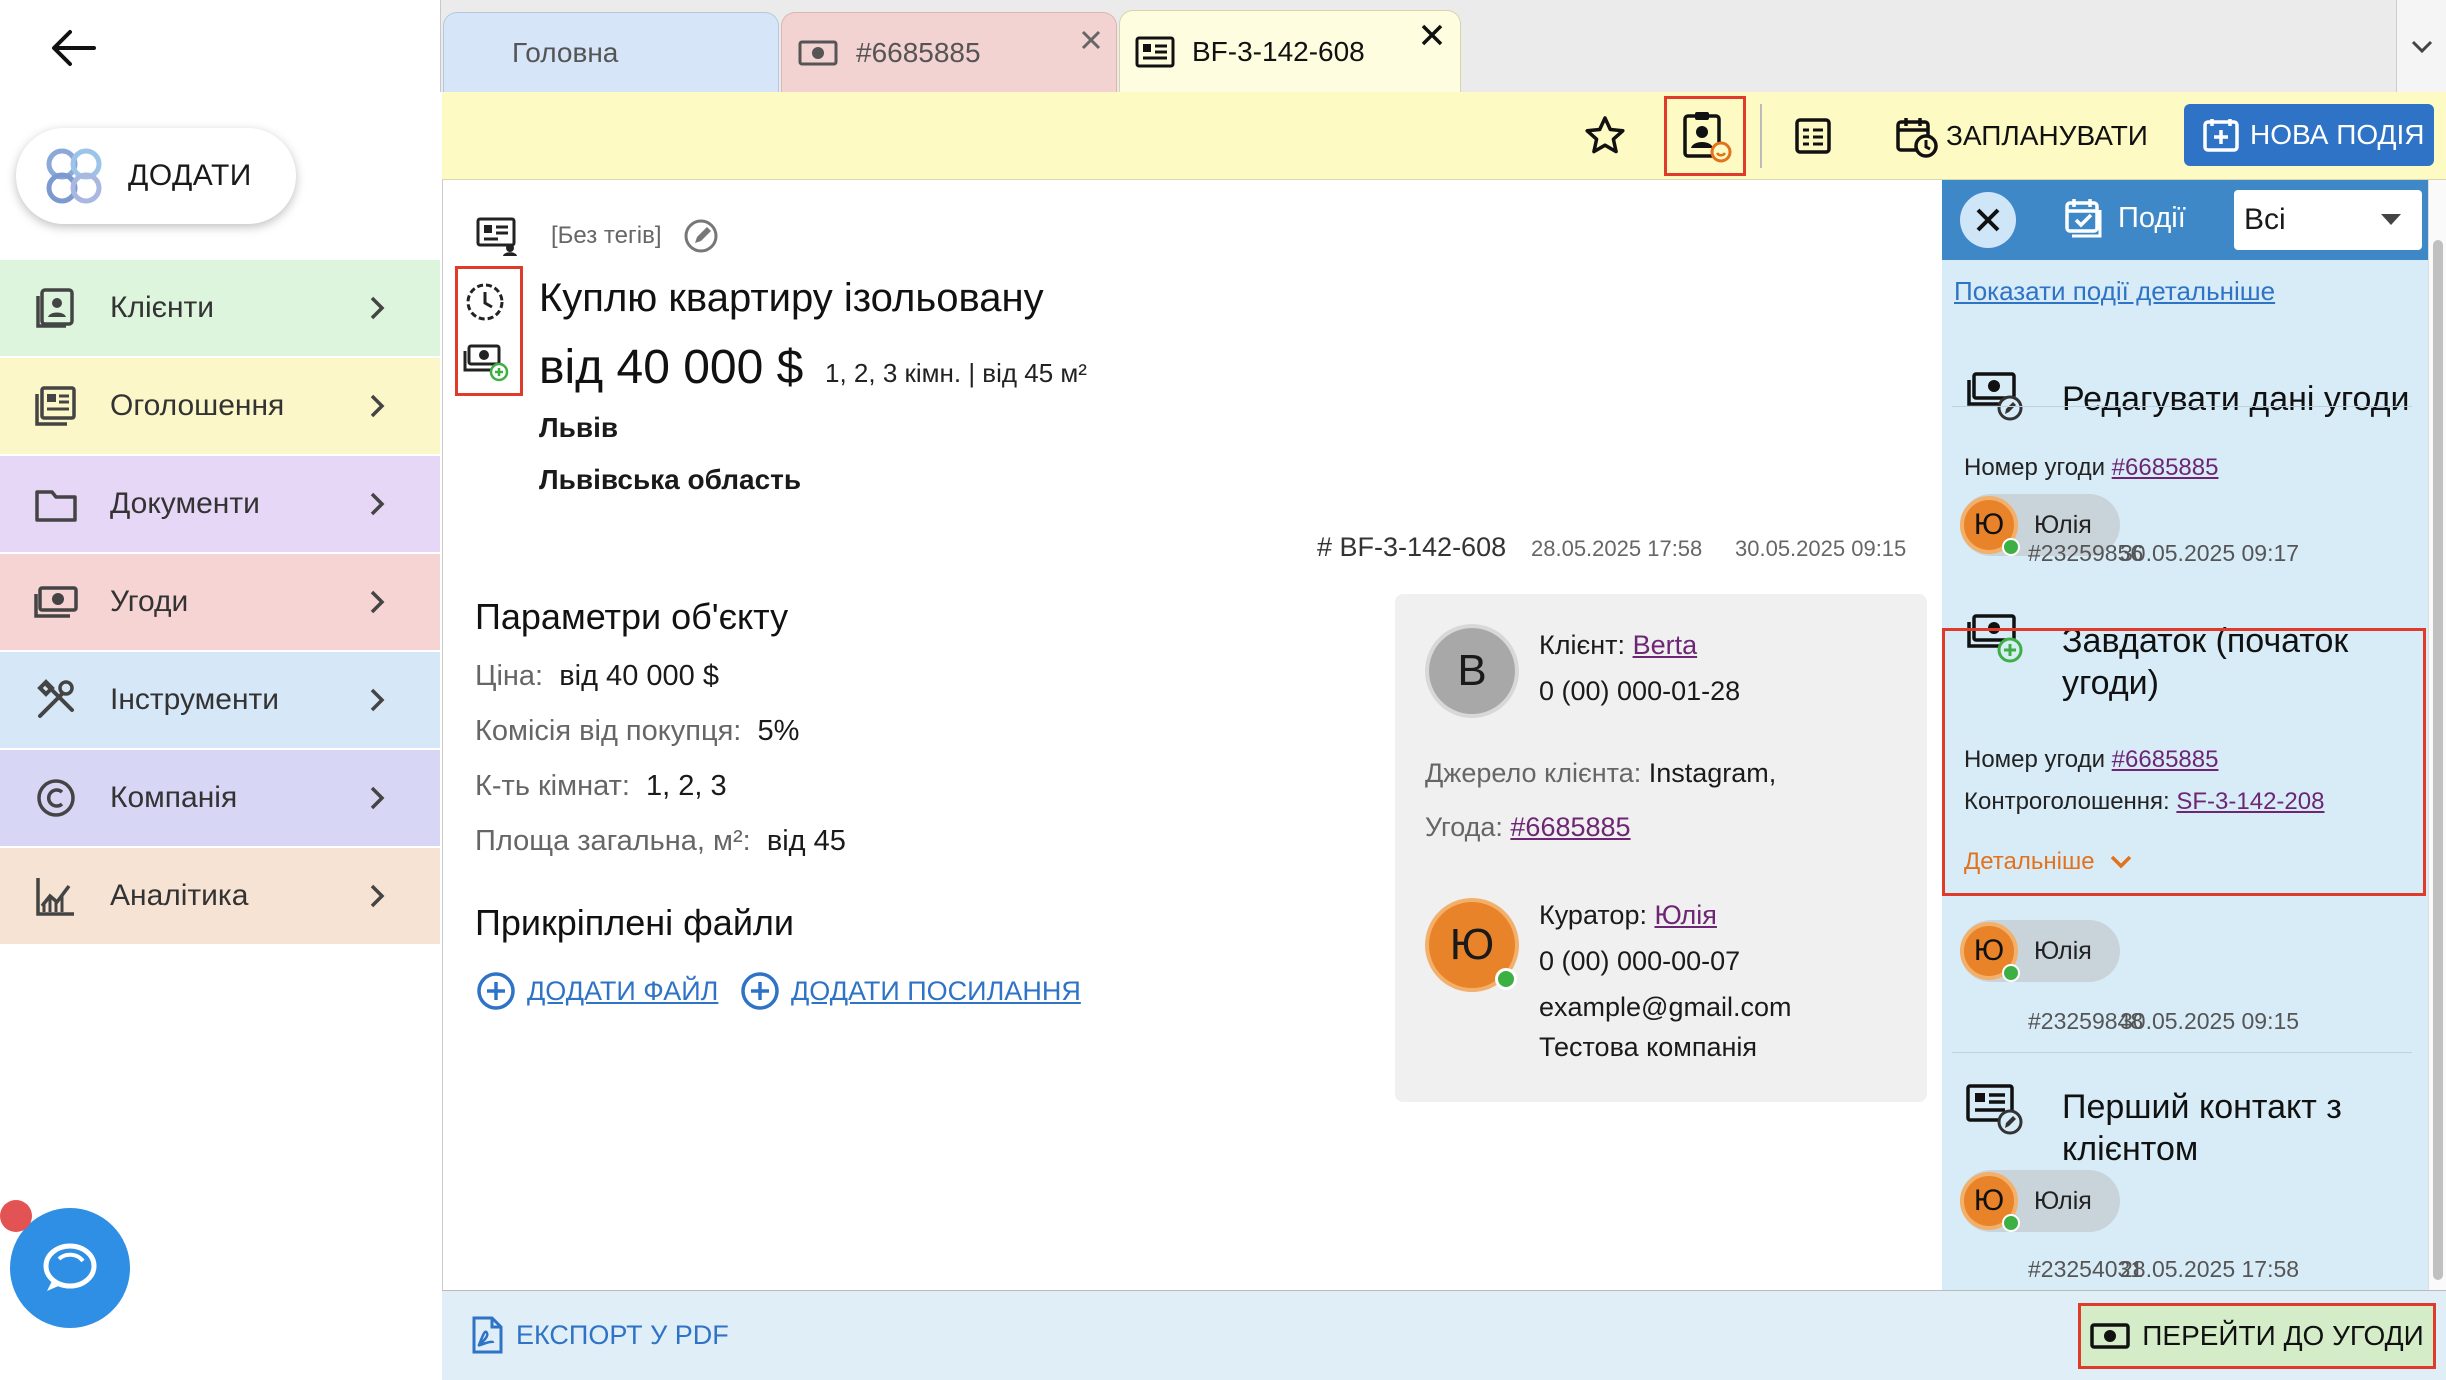 The width and height of the screenshot is (2446, 1380). Describe the element at coordinates (2210, 1021) in the screenshot. I see `event-date: 30.05.2025 09:15` at that location.